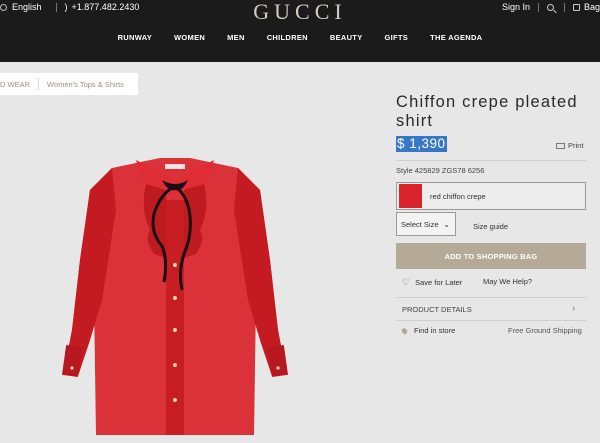 This screenshot has height=443, width=600. What do you see at coordinates (404, 330) in the screenshot?
I see `map-pin-icon` at bounding box center [404, 330].